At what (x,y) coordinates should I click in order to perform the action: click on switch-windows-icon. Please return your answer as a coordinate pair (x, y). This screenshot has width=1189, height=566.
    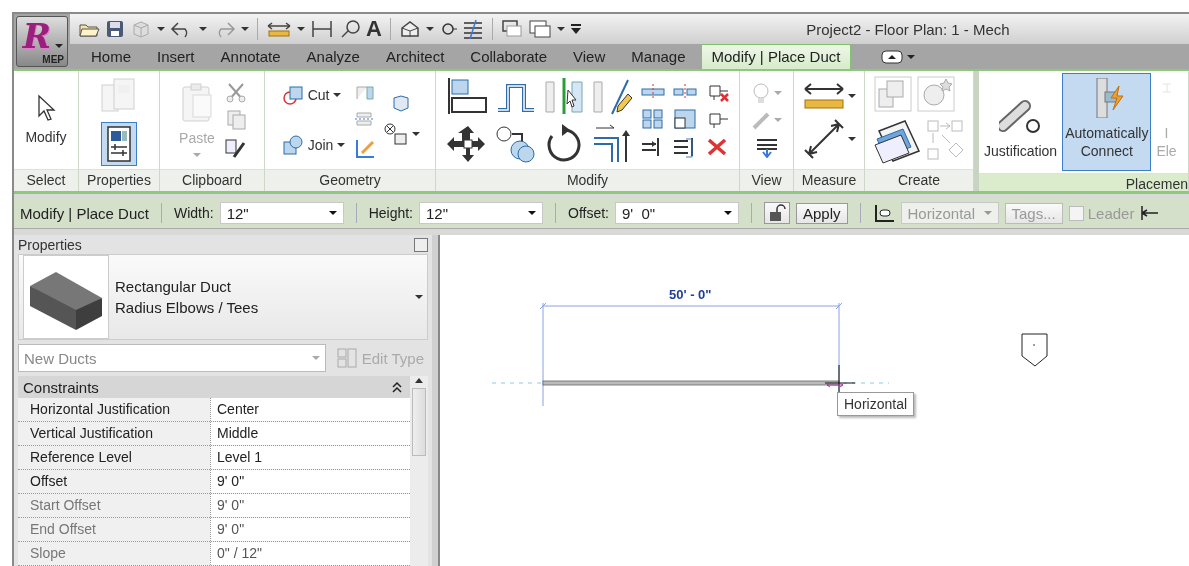
    Looking at the image, I should click on (539, 29).